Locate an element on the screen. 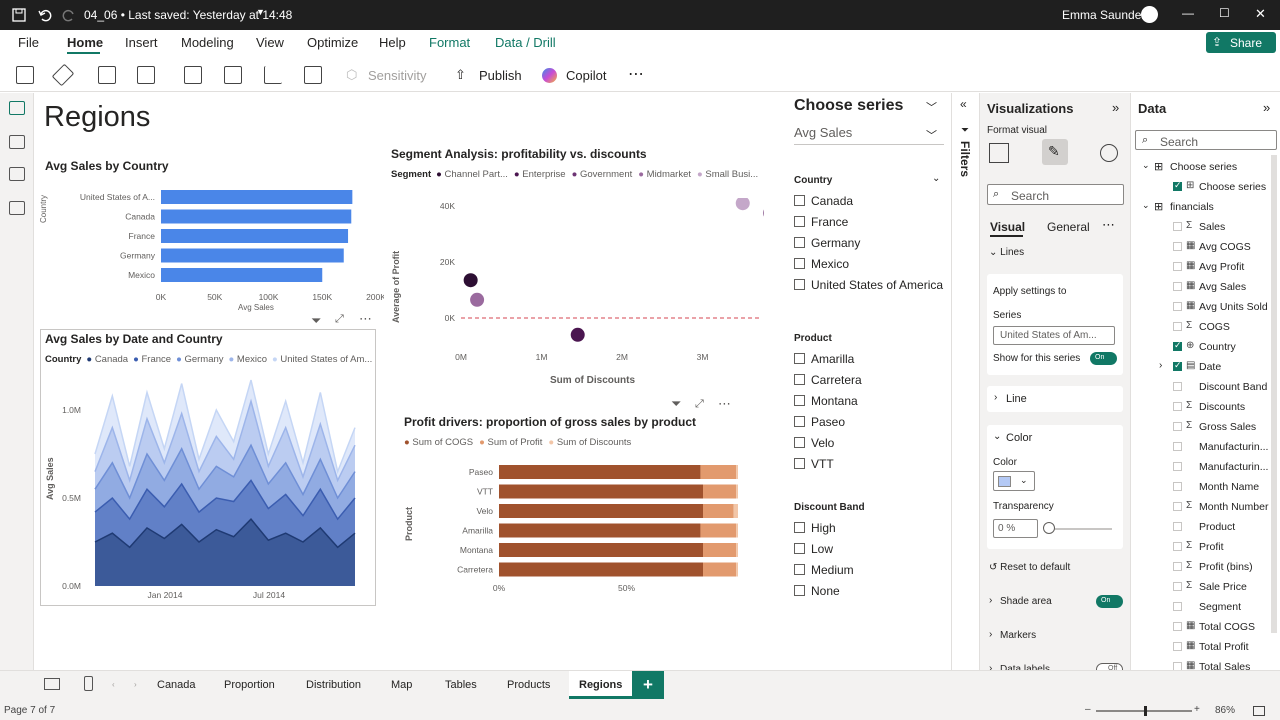 Image resolution: width=1280 pixels, height=720 pixels. slicer-item: None is located at coordinates (825, 591).